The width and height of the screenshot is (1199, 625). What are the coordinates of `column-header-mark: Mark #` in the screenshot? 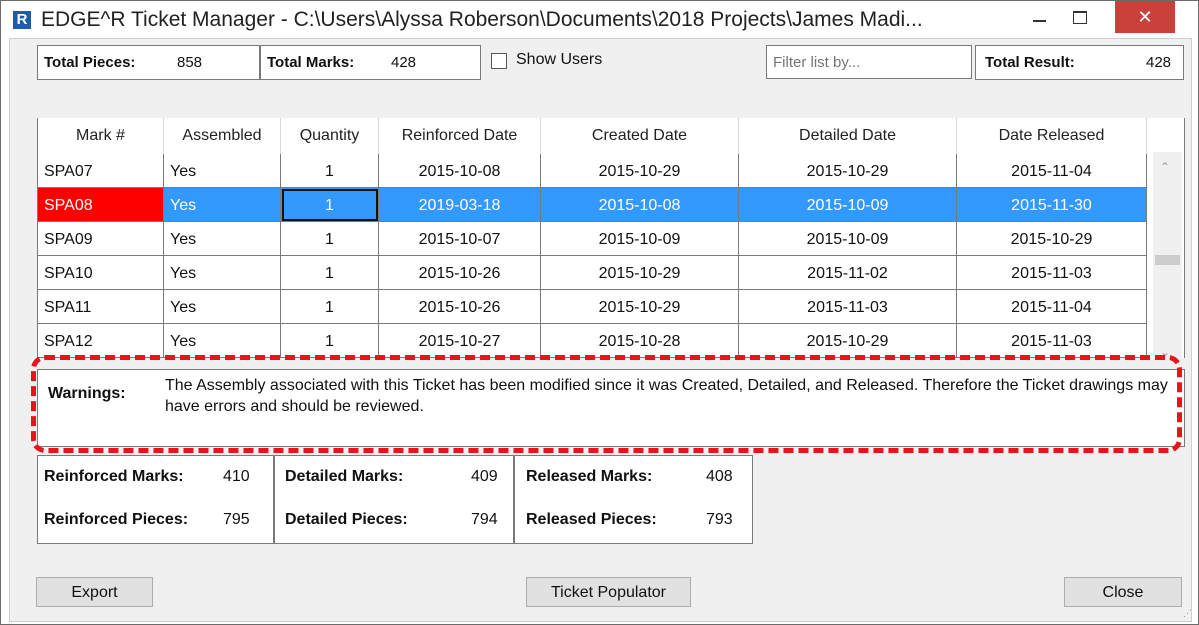 It's located at (101, 136).